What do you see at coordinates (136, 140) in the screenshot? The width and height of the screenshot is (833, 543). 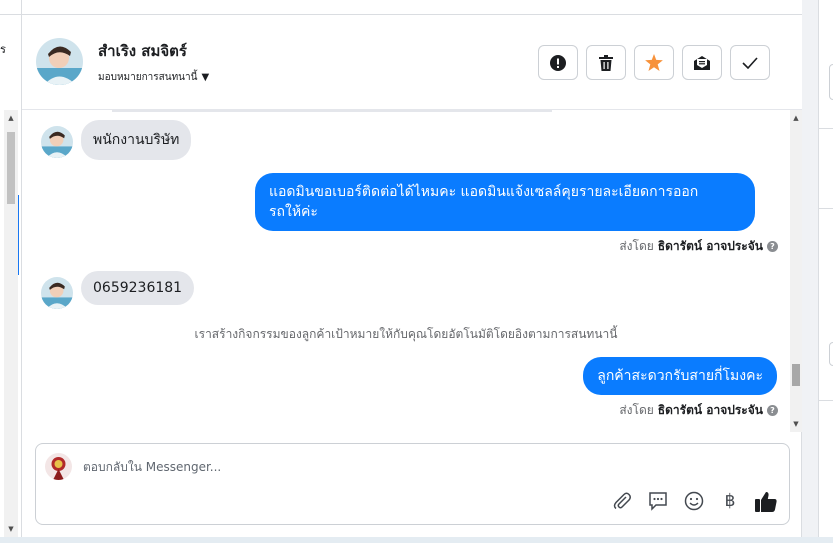 I see `incoming-message: พนักงานบริษัท` at bounding box center [136, 140].